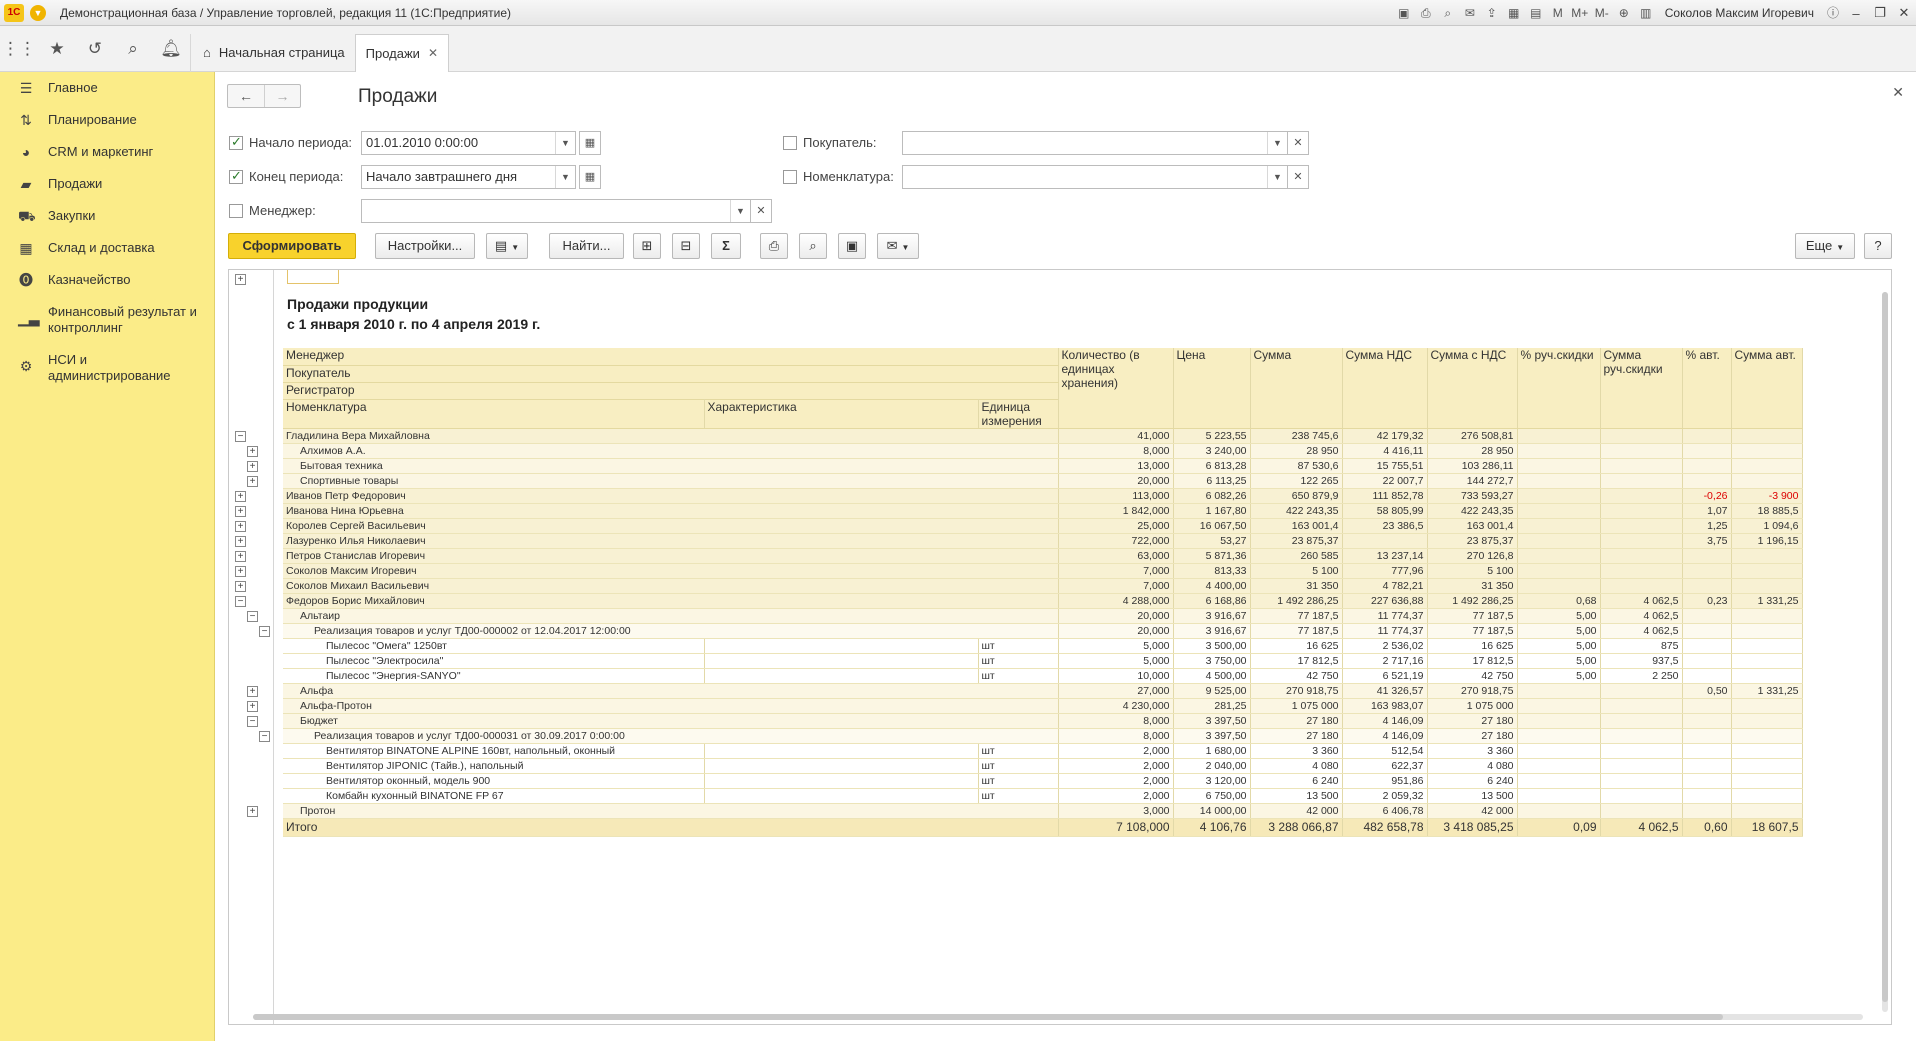  Describe the element at coordinates (38, 12) in the screenshot. I see `main-menu-icon: ▼` at that location.